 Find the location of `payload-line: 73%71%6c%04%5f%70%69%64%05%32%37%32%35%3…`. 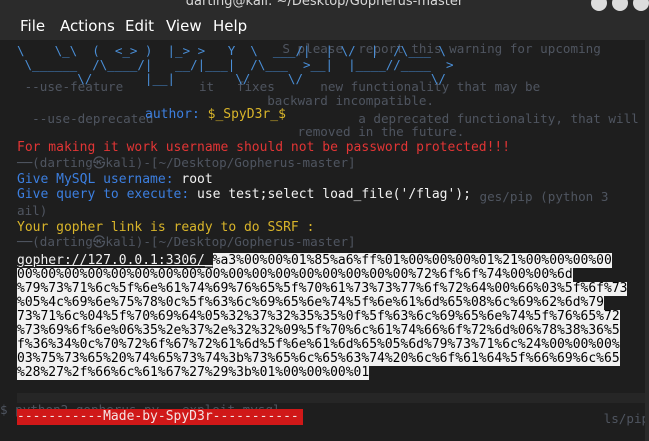

payload-line: 73%71%6c%04%5f%70%69%64%05%32%37%32%35%3… is located at coordinates (318, 317).